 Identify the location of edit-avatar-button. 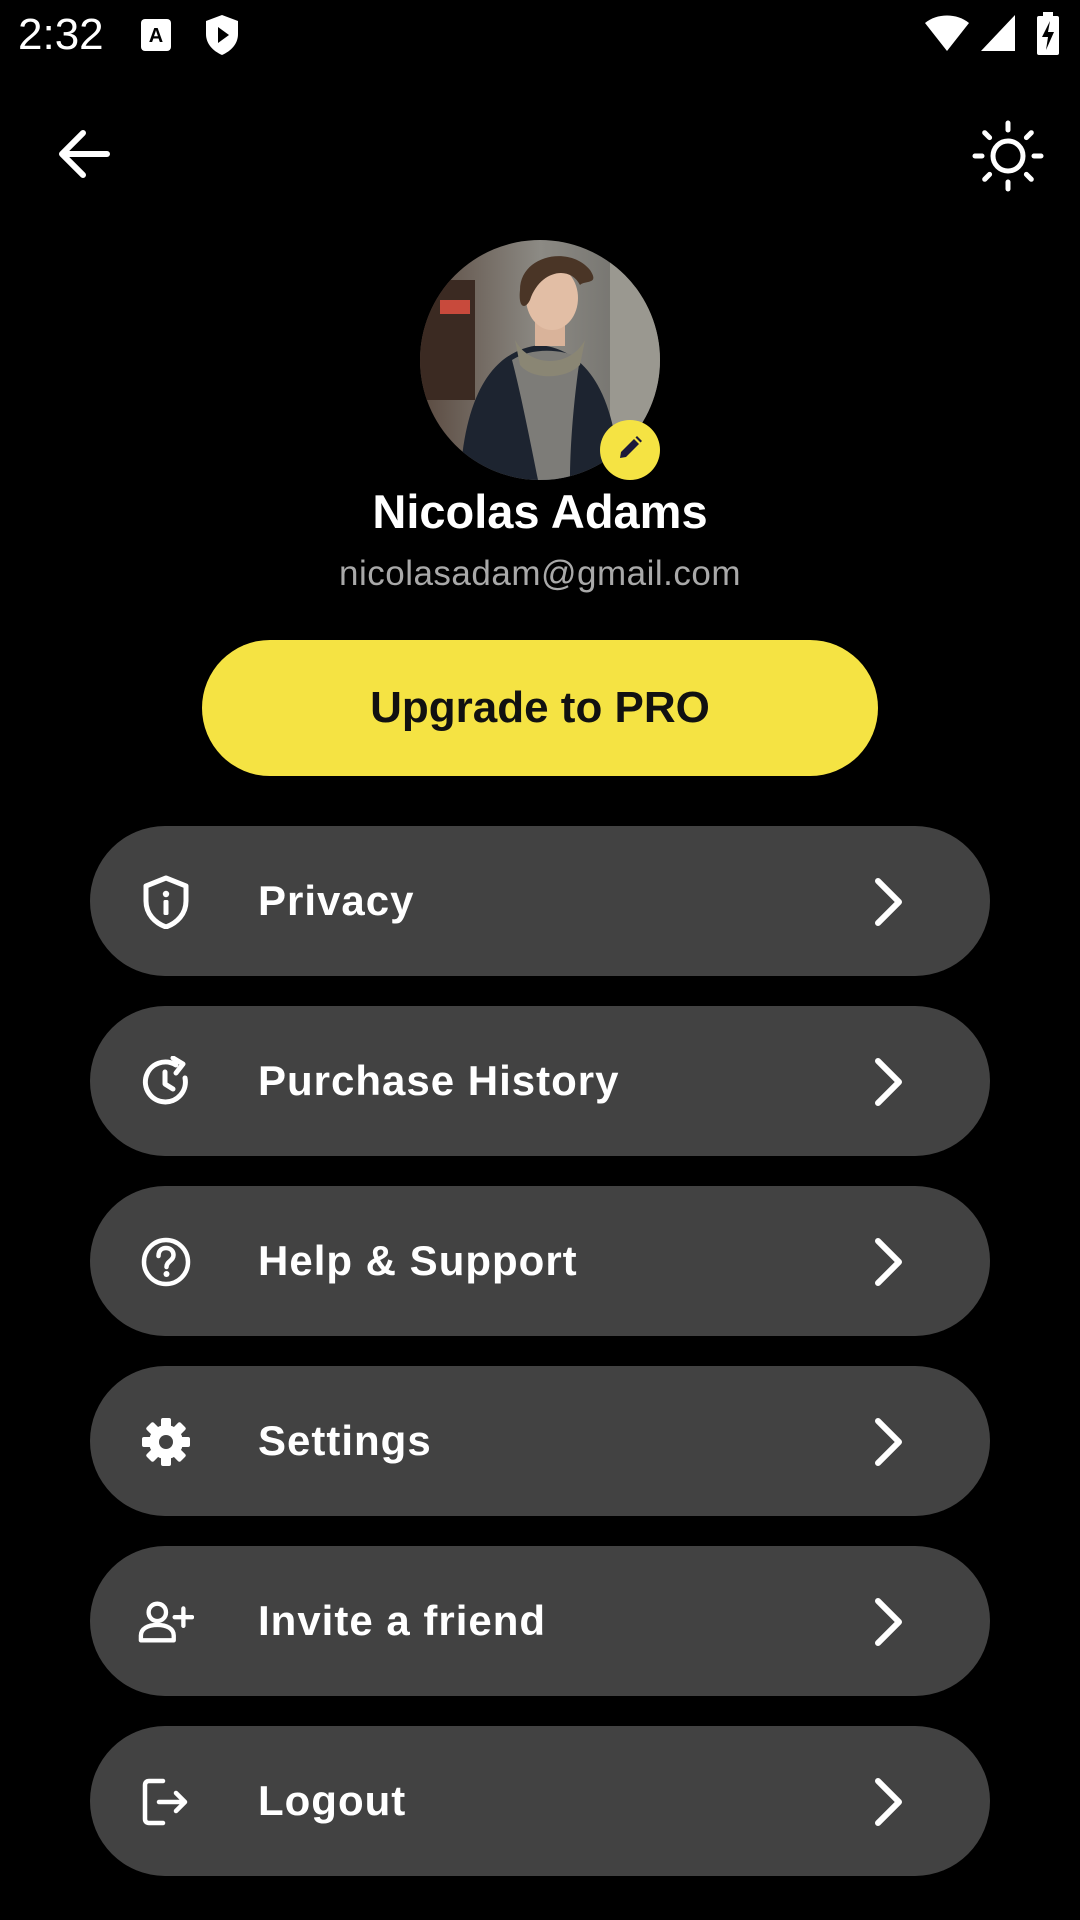
(630, 450).